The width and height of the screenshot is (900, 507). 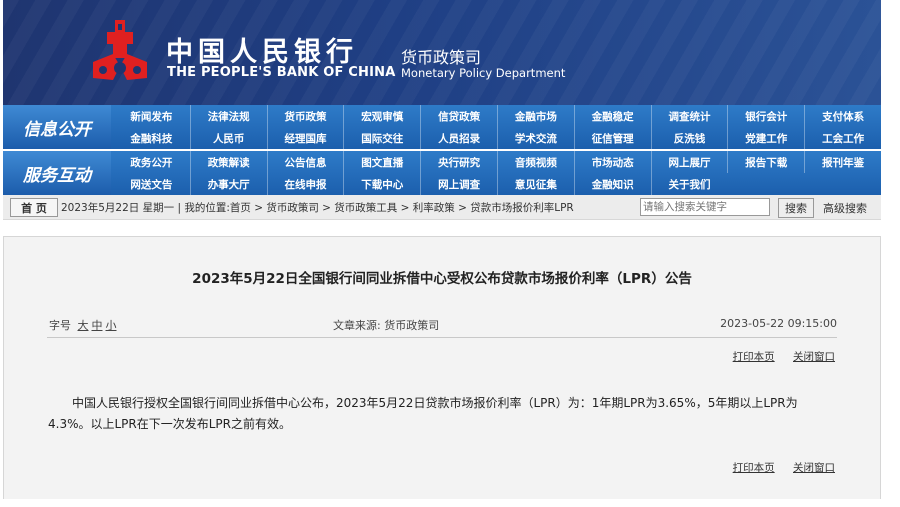 What do you see at coordinates (151, 138) in the screenshot?
I see `nav-info-item-10: 金融科技` at bounding box center [151, 138].